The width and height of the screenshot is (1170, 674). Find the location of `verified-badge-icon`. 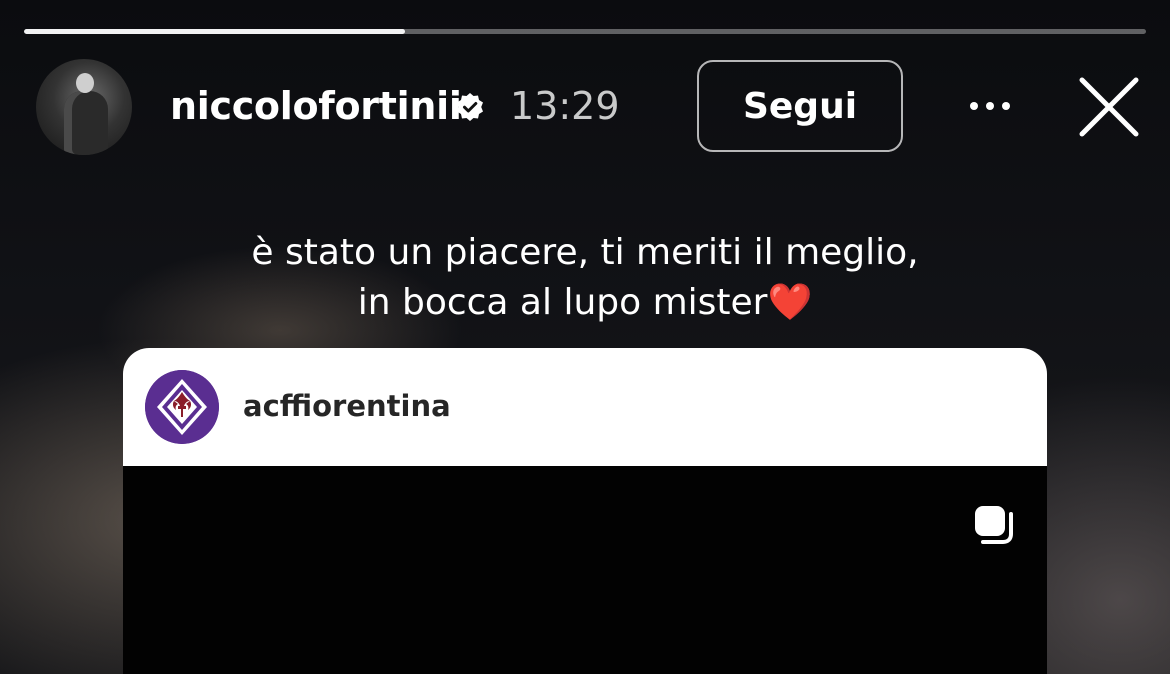

verified-badge-icon is located at coordinates (470, 107).